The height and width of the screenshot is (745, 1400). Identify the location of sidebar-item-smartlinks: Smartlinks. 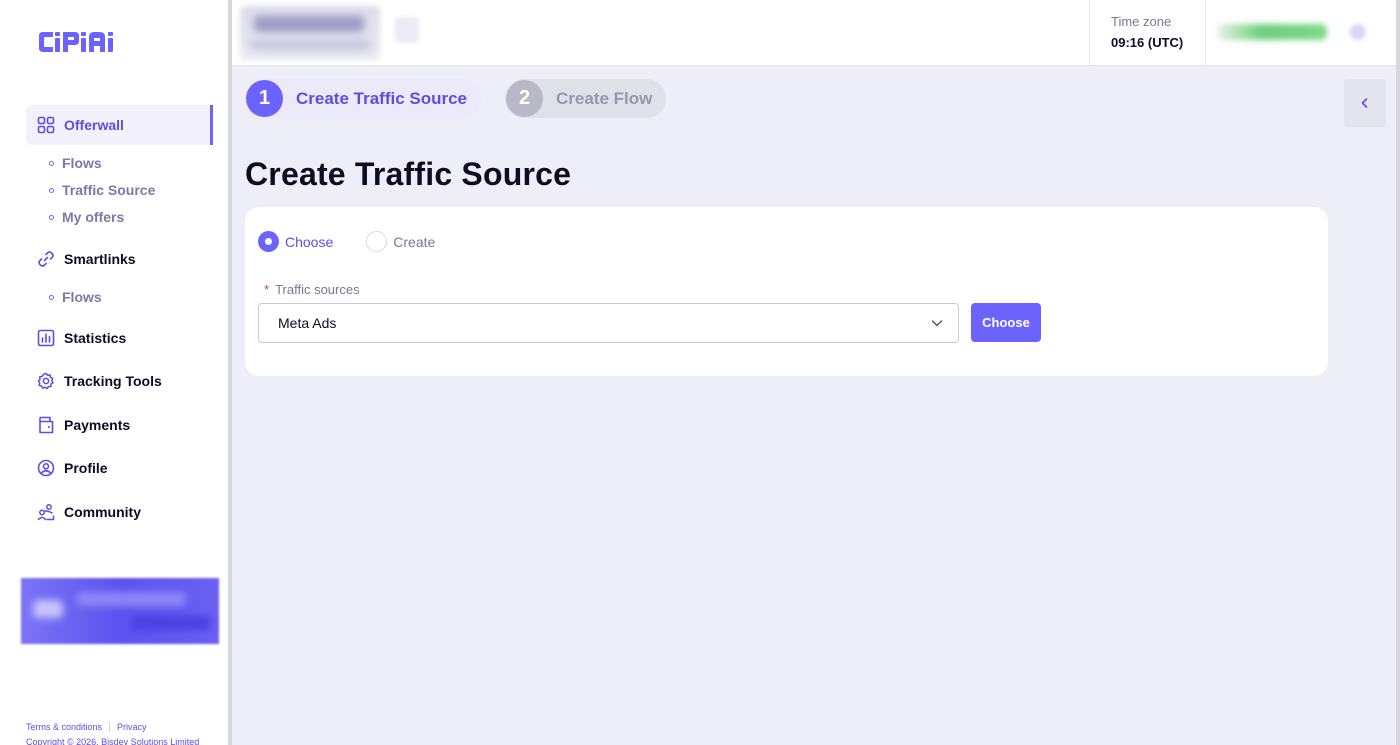
(119, 259).